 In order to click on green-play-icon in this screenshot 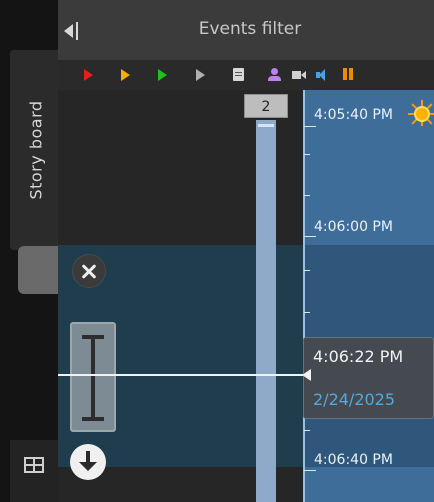, I will do `click(165, 75)`.